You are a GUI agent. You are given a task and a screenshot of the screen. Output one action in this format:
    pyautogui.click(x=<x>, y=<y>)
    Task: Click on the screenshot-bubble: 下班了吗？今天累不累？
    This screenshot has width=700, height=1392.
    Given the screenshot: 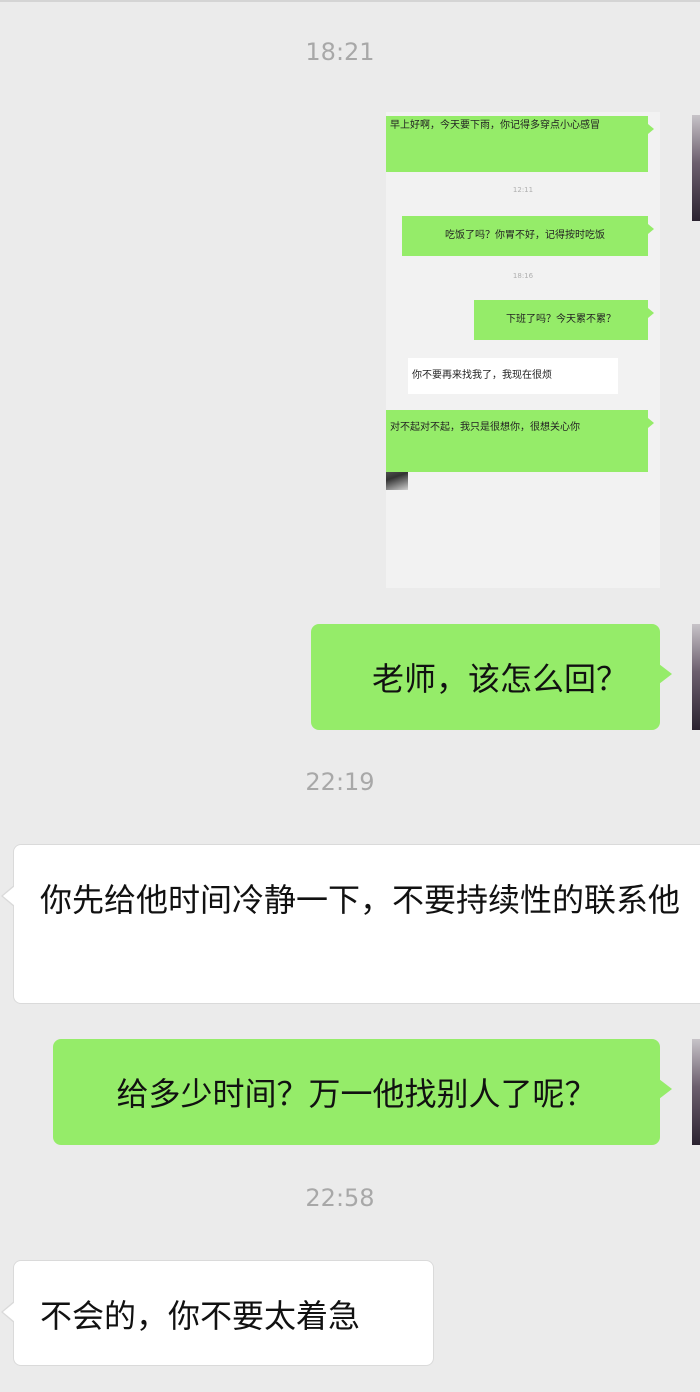 What is the action you would take?
    pyautogui.click(x=564, y=320)
    